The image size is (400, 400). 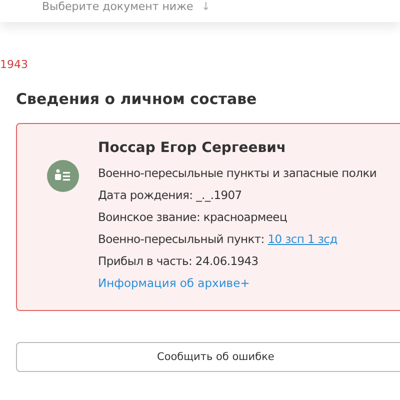 I want to click on report-error-button: Сообщить об ошибке, so click(x=208, y=357).